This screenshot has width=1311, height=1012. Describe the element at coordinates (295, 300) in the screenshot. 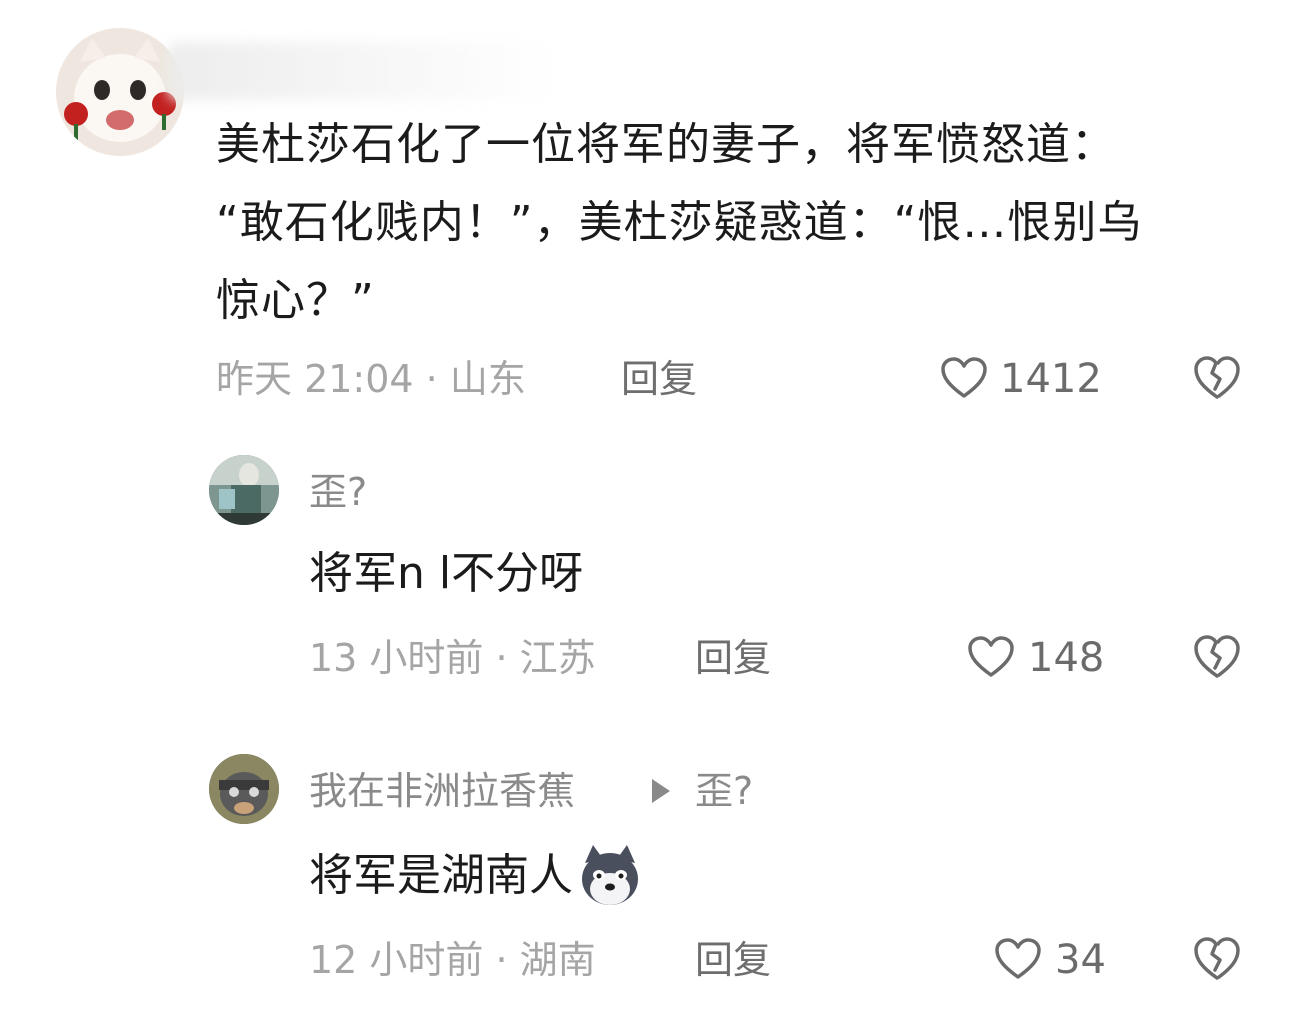

I see `comment-text-line: 惊心？”` at that location.